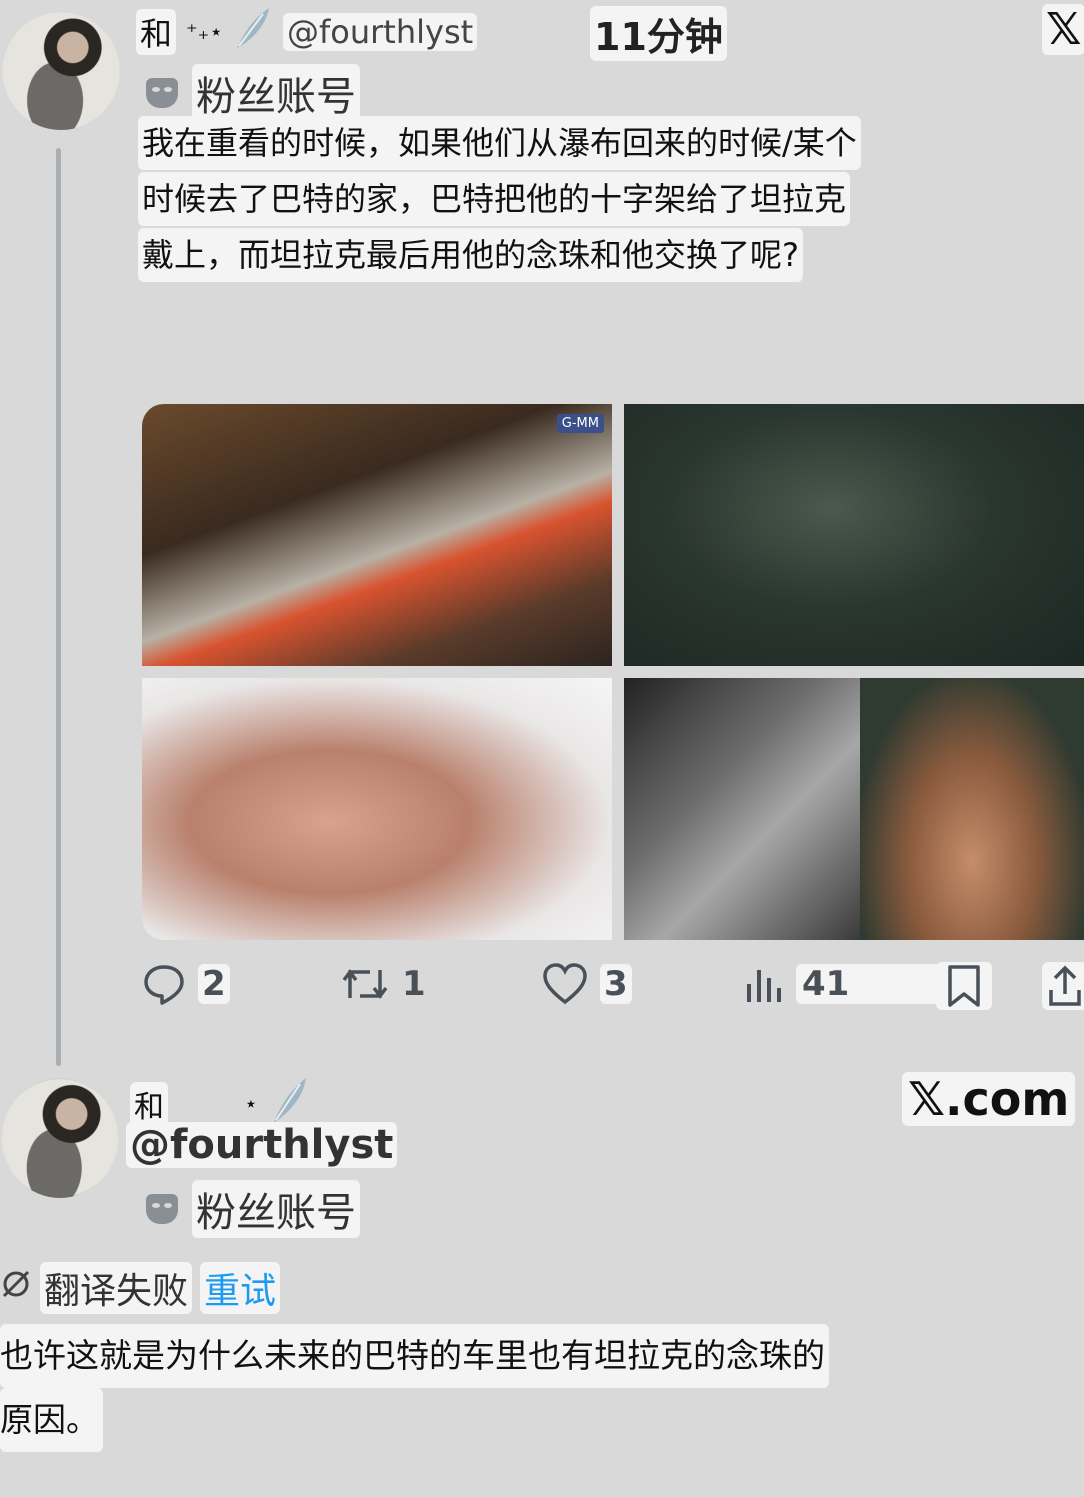 Image resolution: width=1084 pixels, height=1497 pixels. I want to click on author-row: 和 ⁺₊⋆ @fourthlyst, so click(307, 32).